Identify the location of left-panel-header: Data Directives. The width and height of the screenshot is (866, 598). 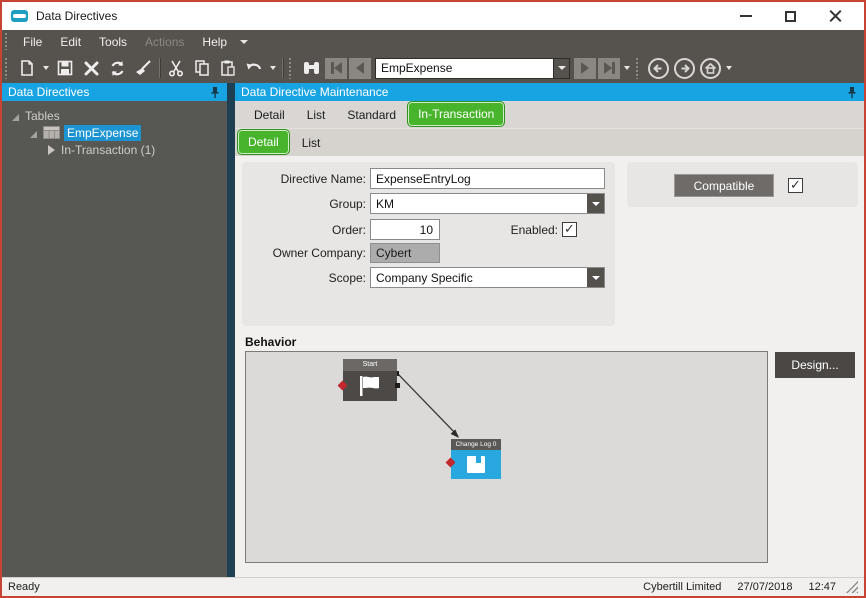
(114, 92).